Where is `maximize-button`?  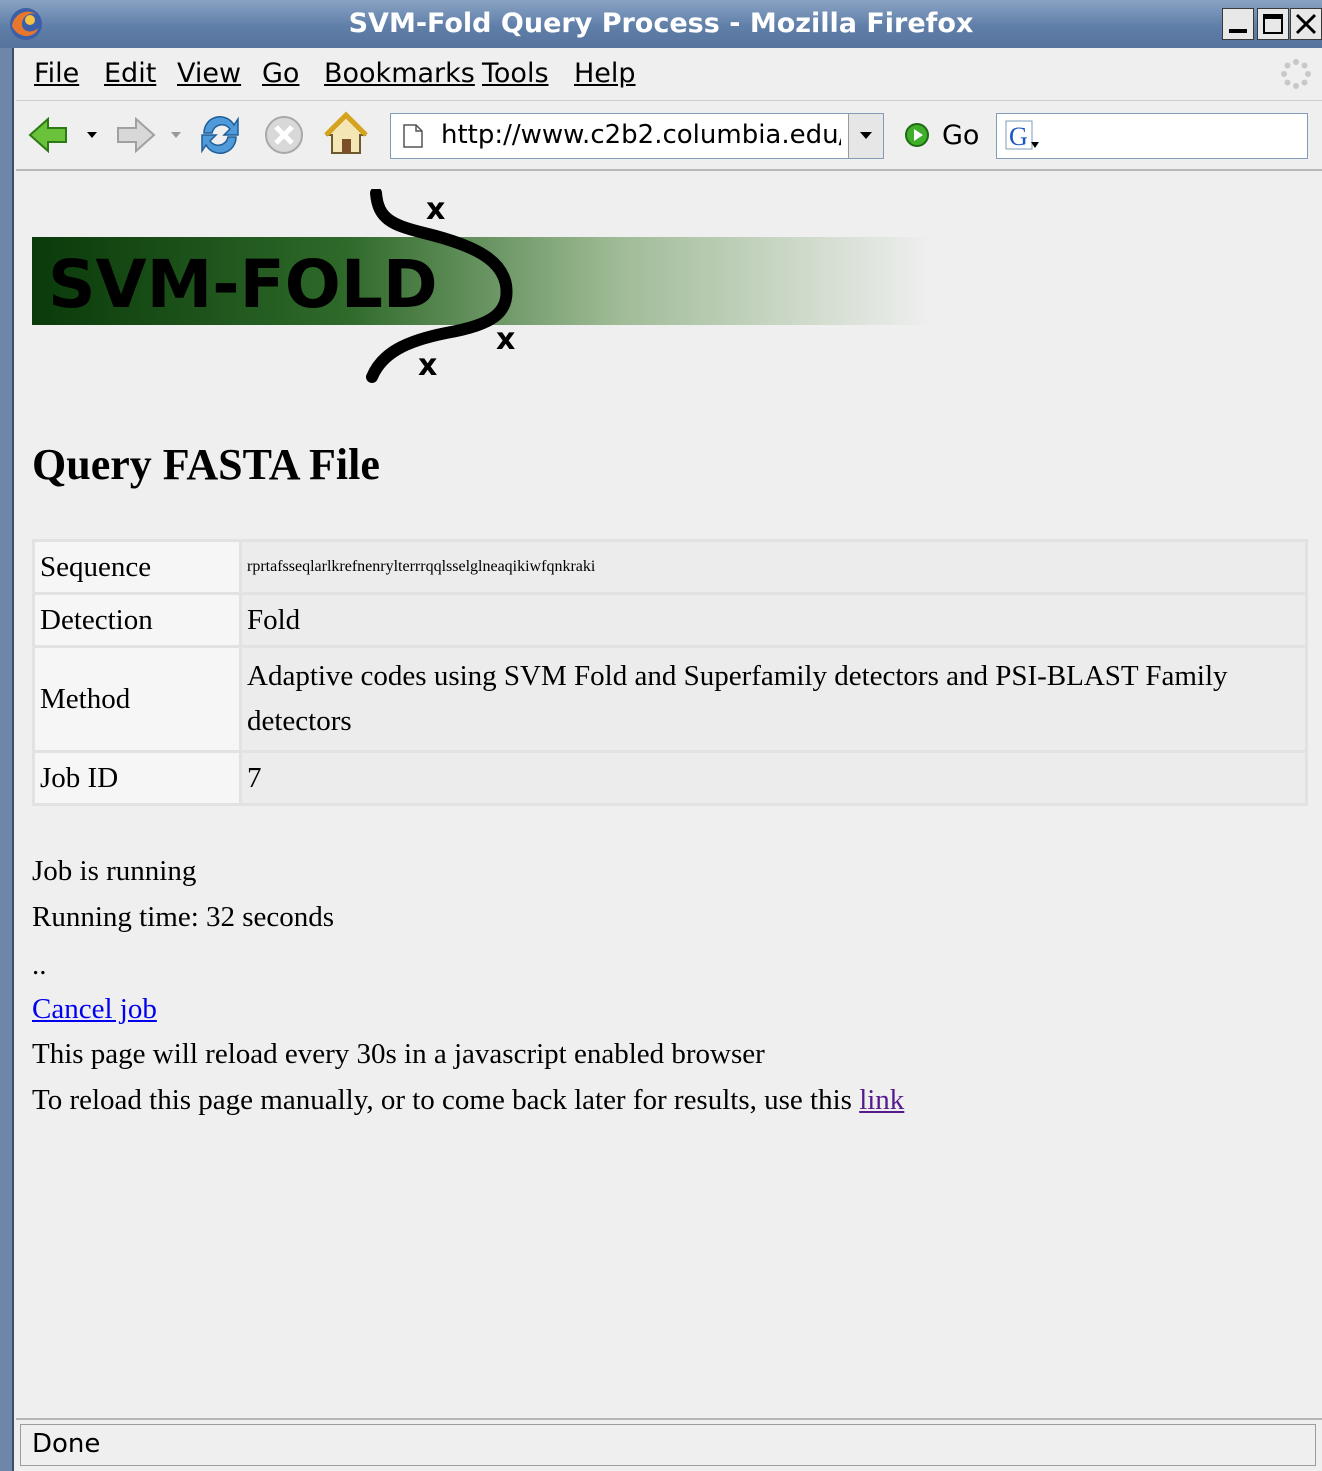
maximize-button is located at coordinates (1273, 24).